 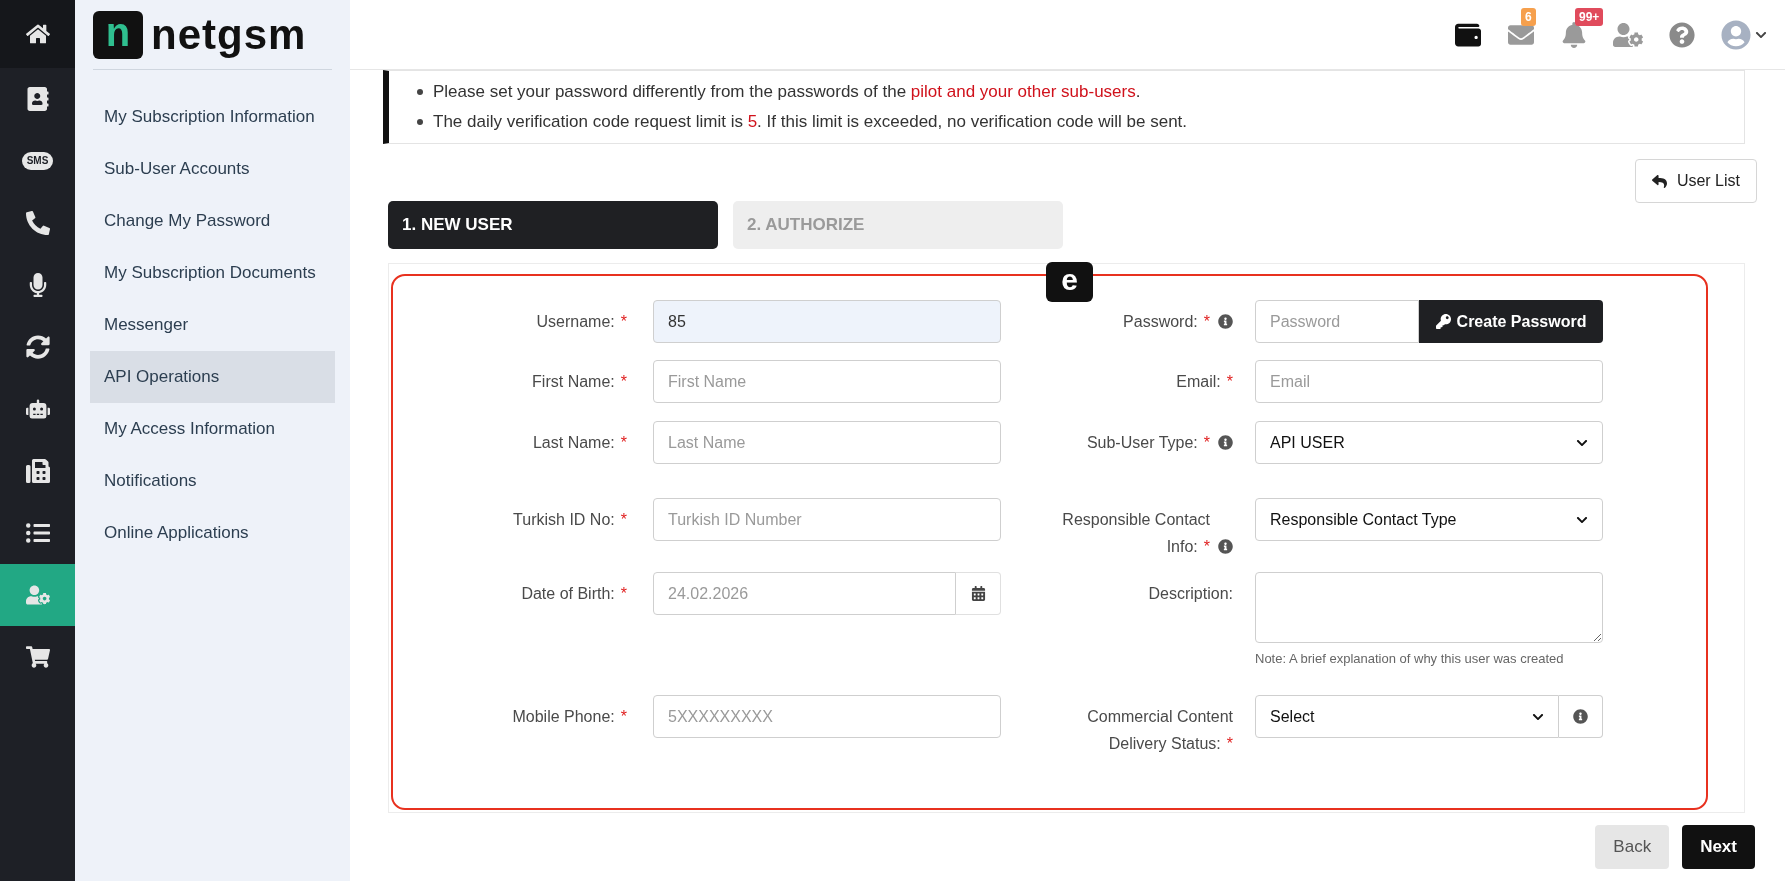 I want to click on info-button, so click(x=1581, y=716).